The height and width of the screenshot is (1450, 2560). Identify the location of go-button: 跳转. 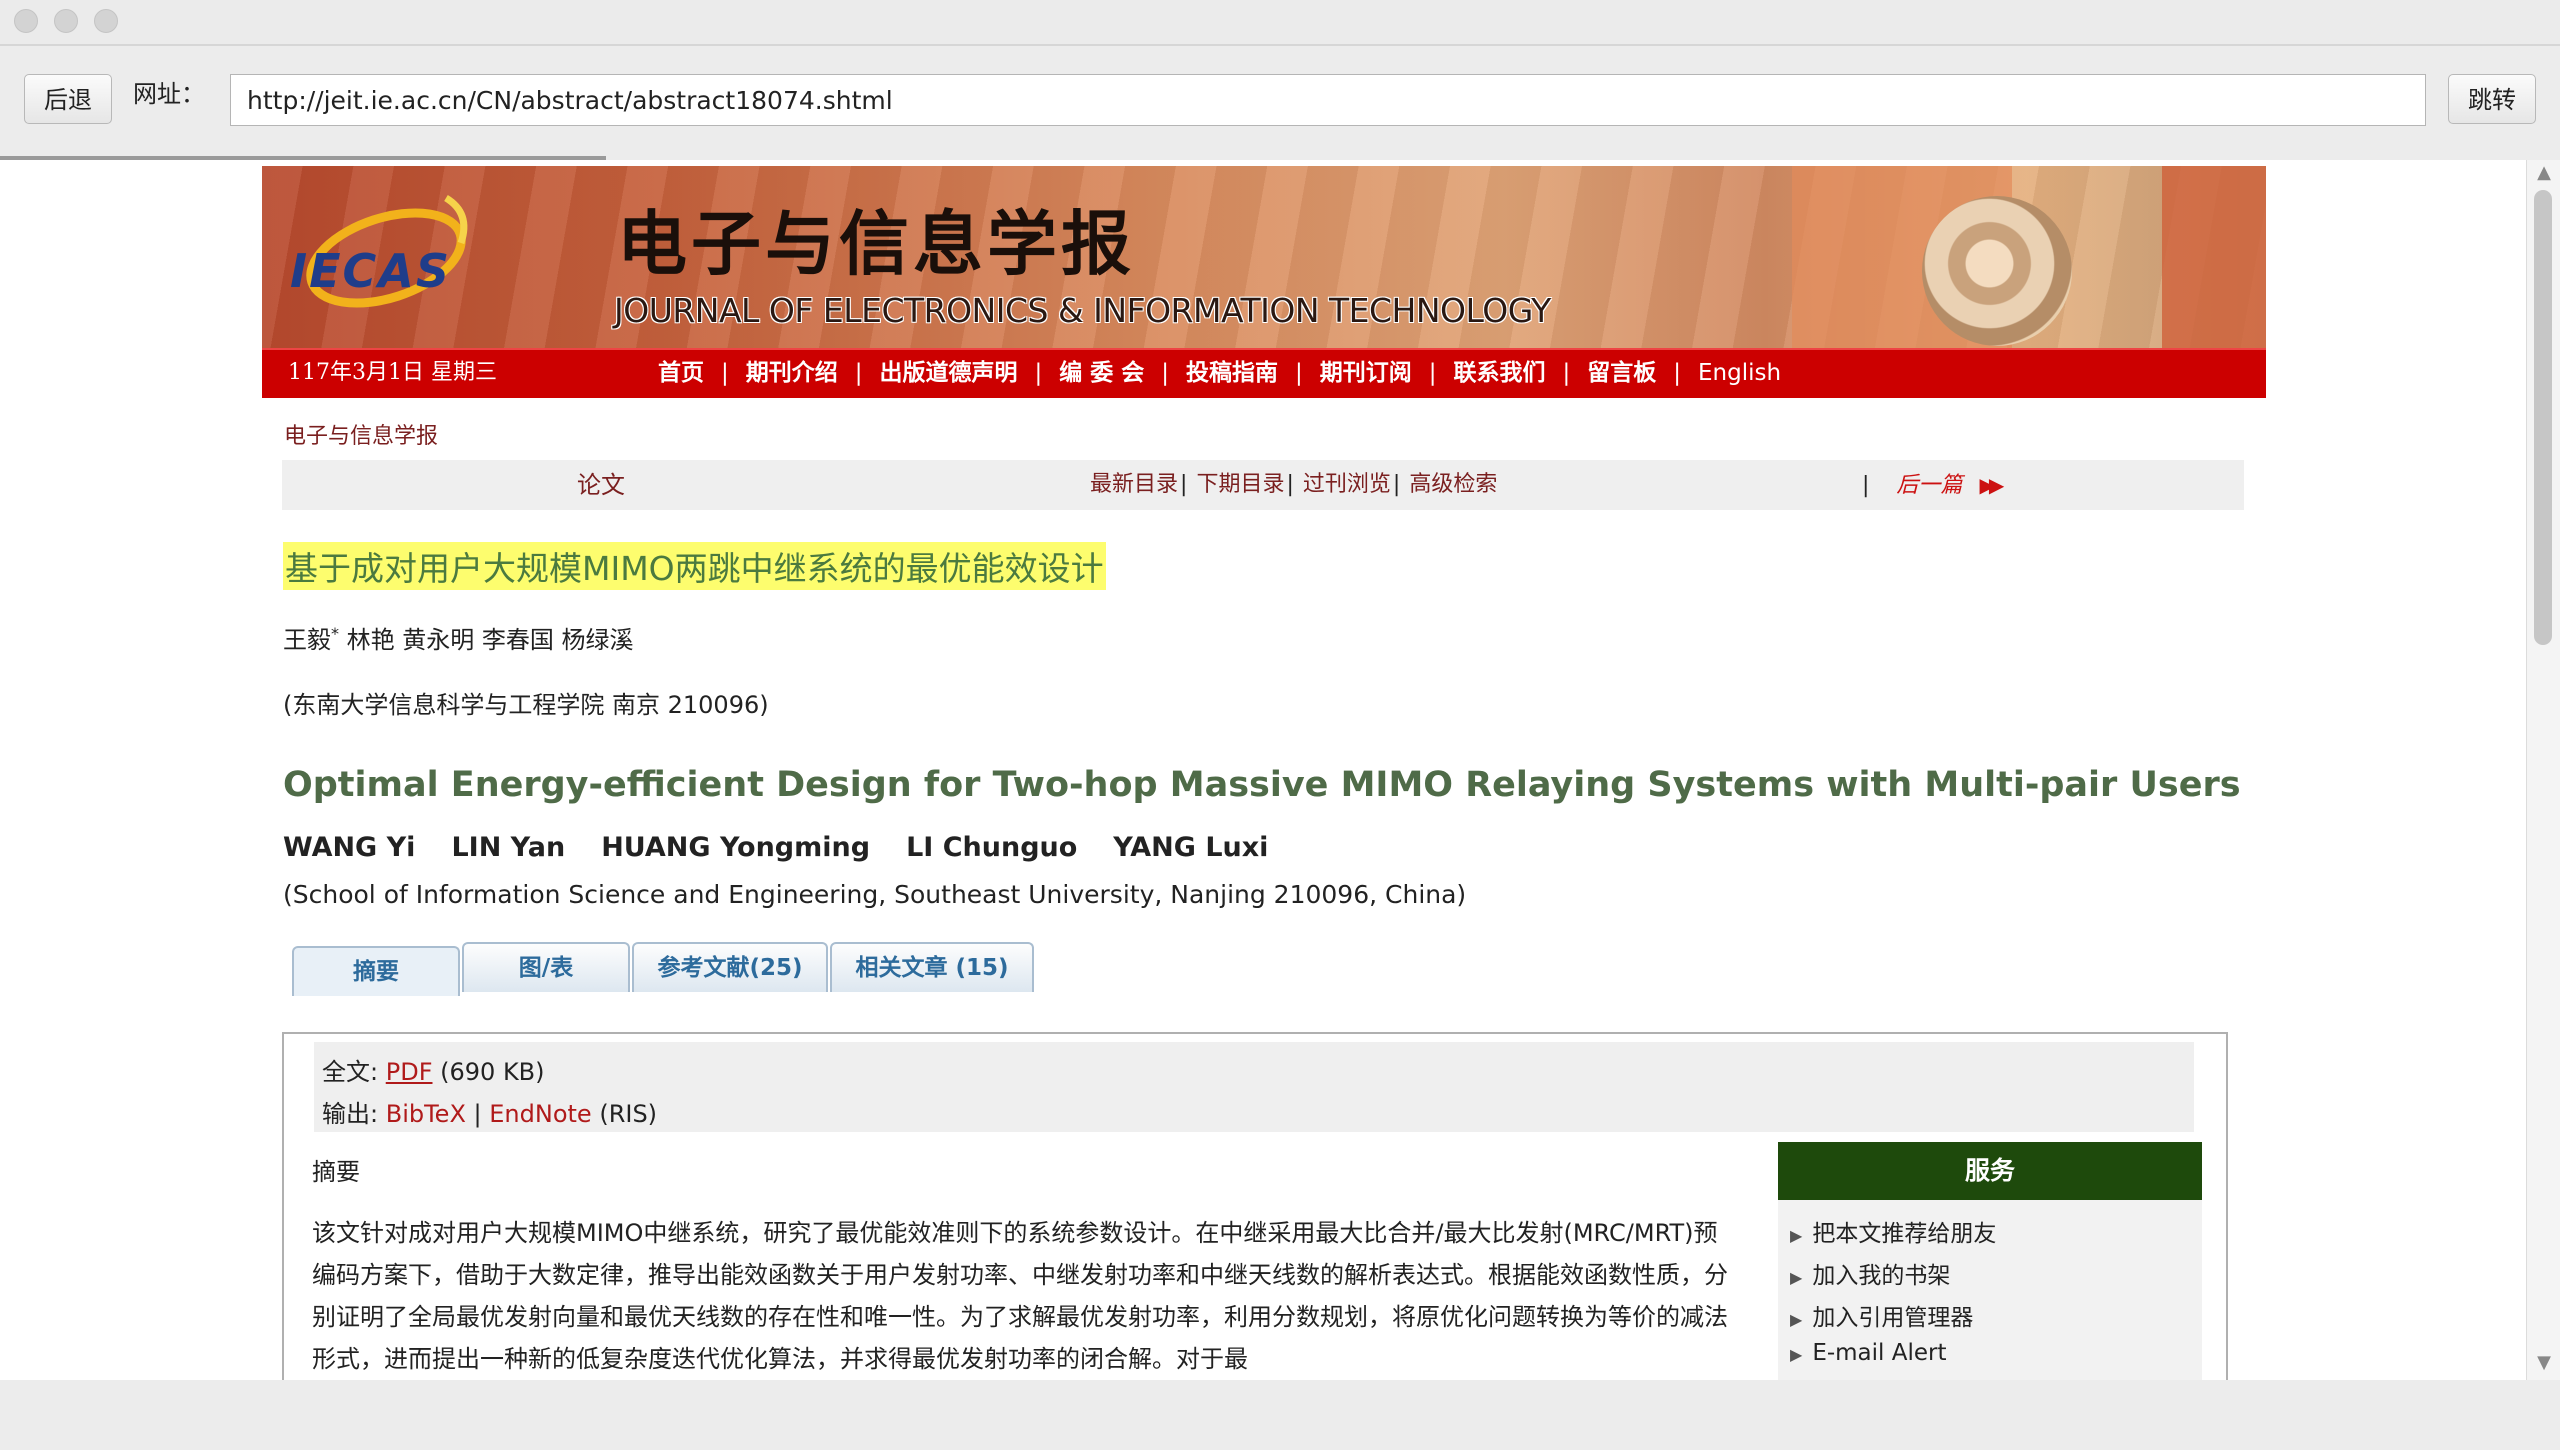
(2492, 99).